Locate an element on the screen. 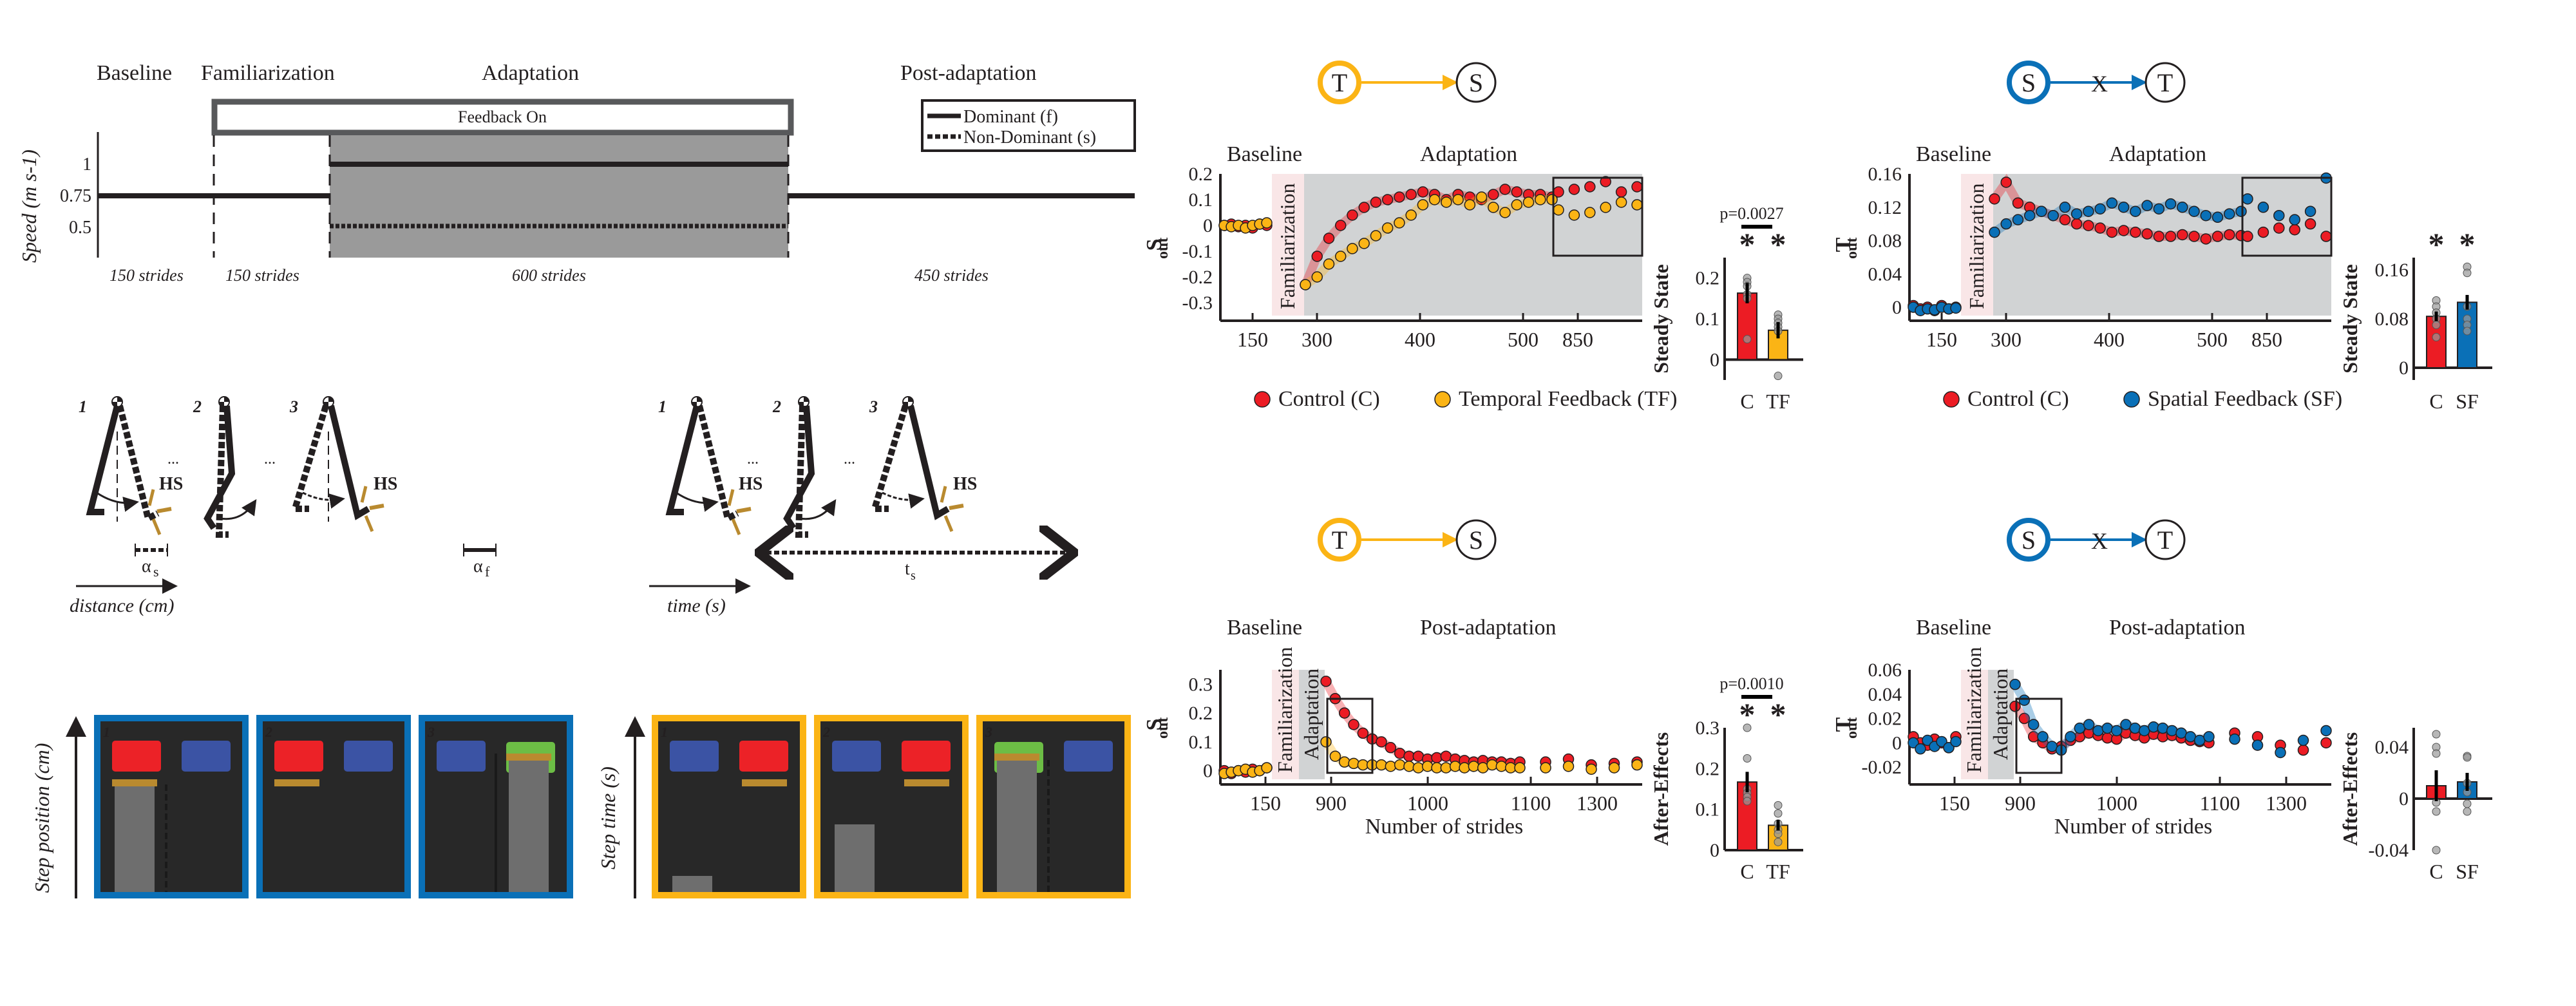 This screenshot has width=2576, height=1006. progress-bar is located at coordinates (135, 838).